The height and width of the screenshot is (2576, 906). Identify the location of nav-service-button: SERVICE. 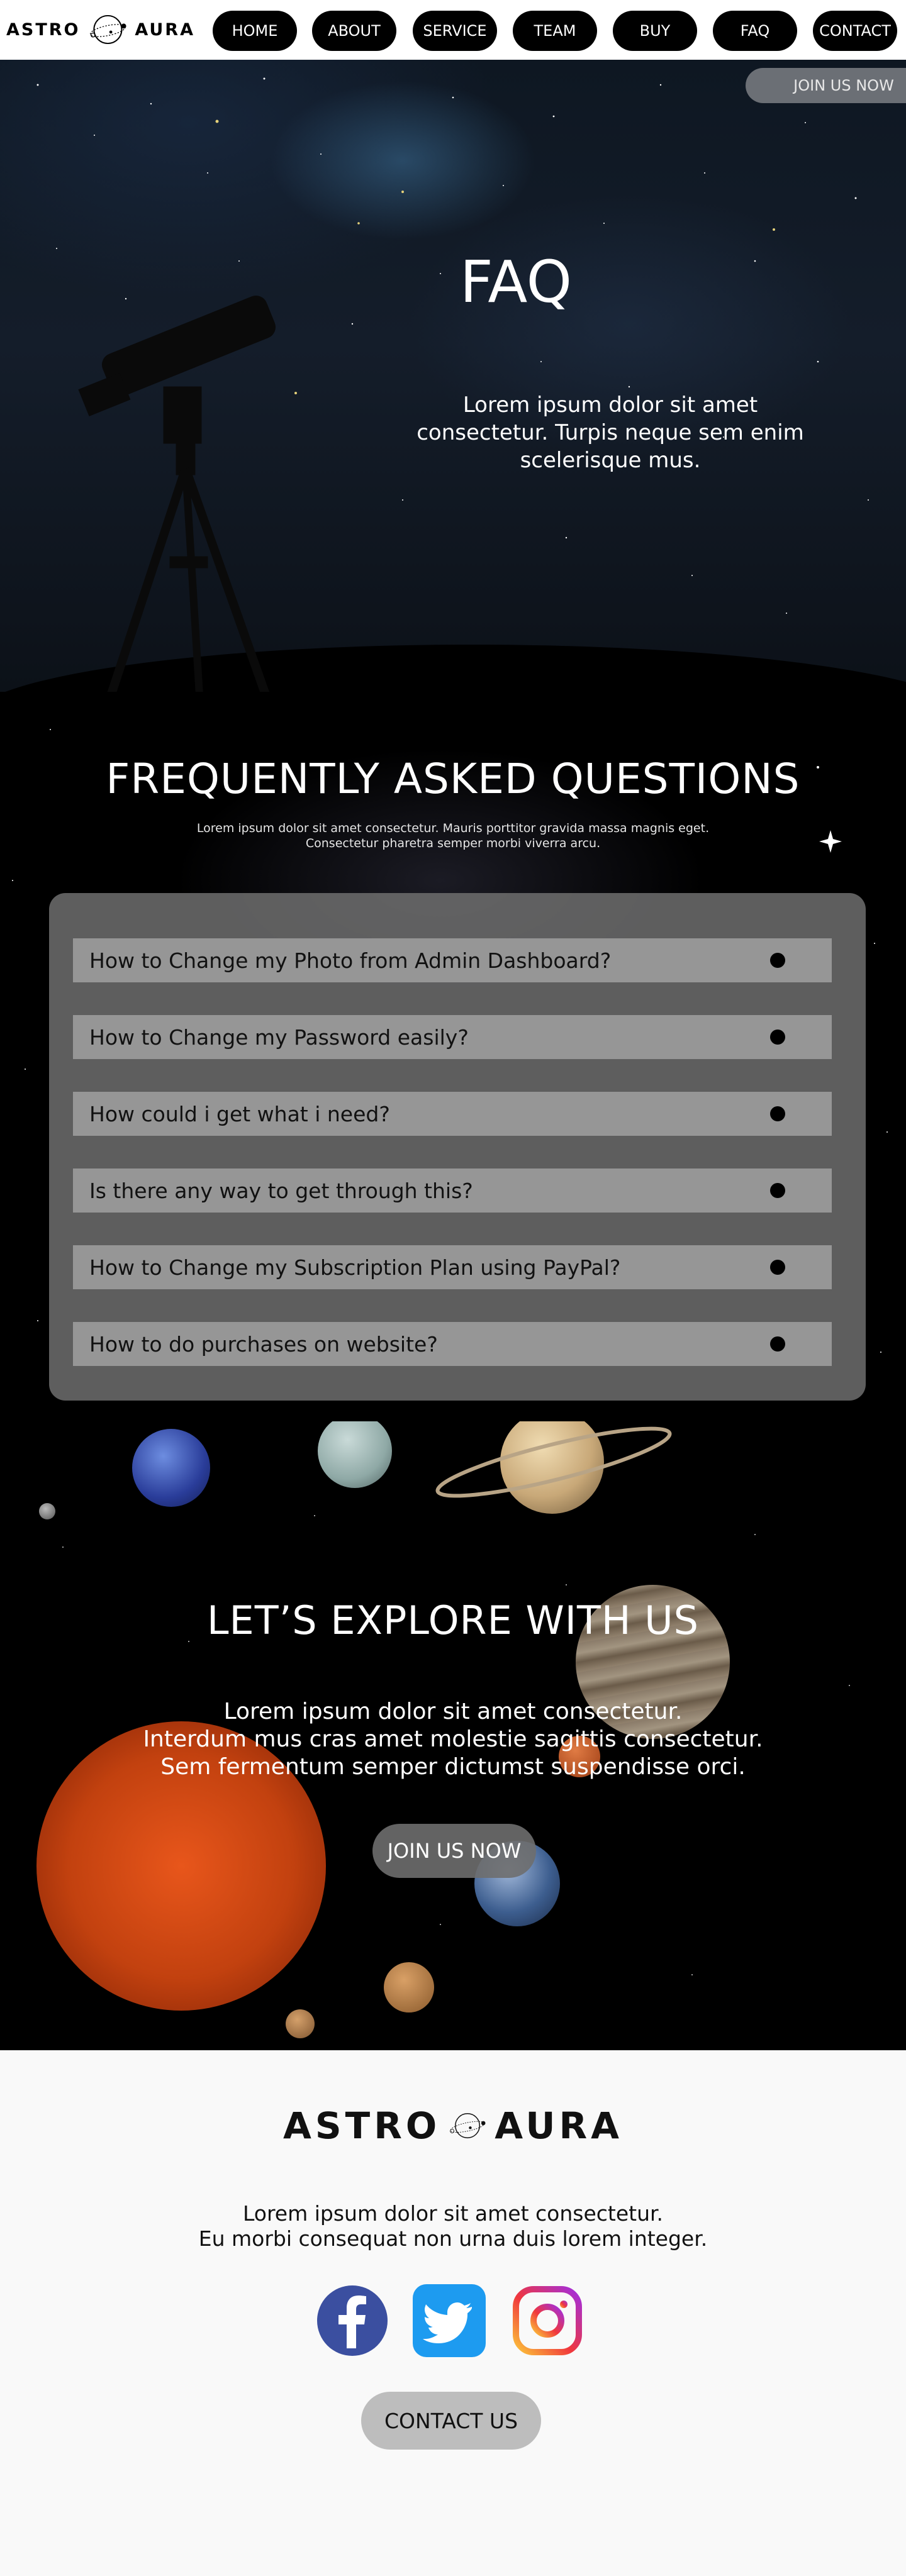
(455, 31).